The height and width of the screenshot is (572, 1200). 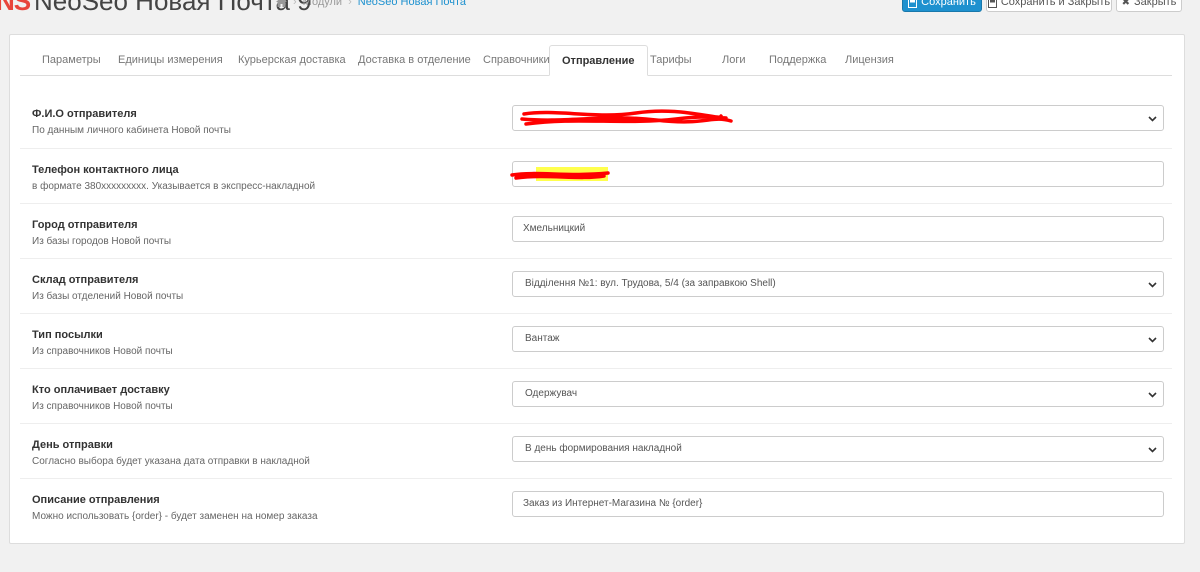 I want to click on field-label: День отправки, so click(x=72, y=445).